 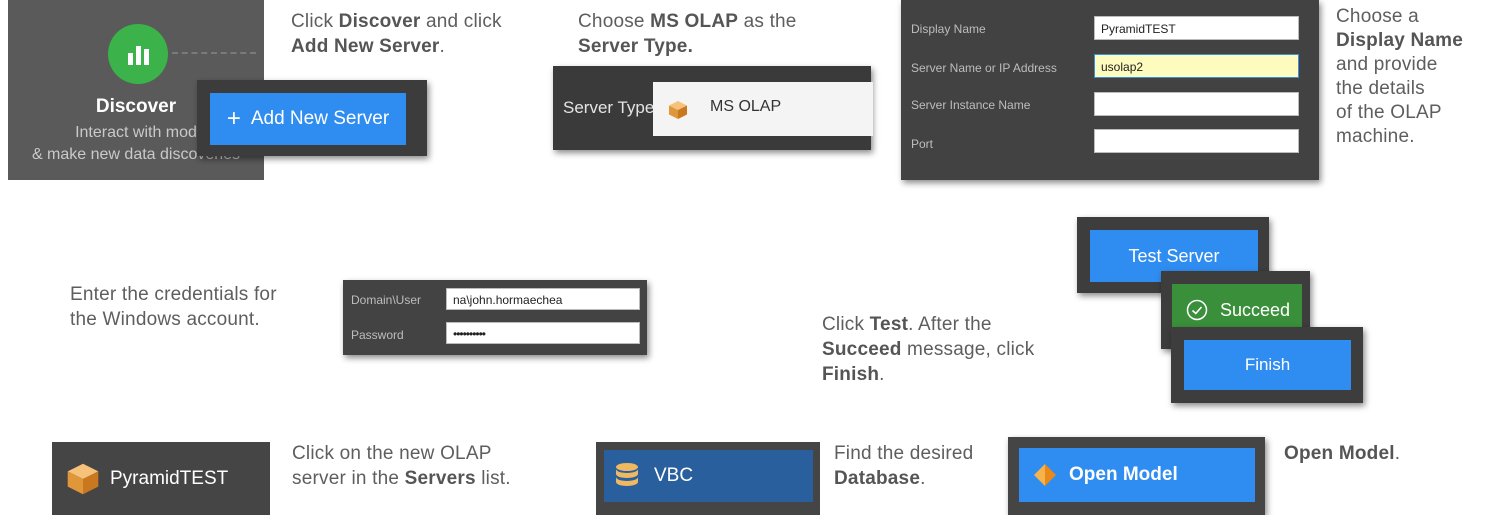 What do you see at coordinates (746, 106) in the screenshot?
I see `server-type-value: MS OLAP` at bounding box center [746, 106].